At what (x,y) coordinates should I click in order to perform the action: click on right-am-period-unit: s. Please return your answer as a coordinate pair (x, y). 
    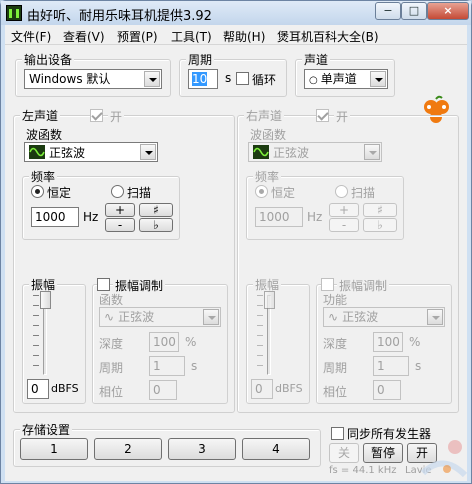
    Looking at the image, I should click on (418, 366).